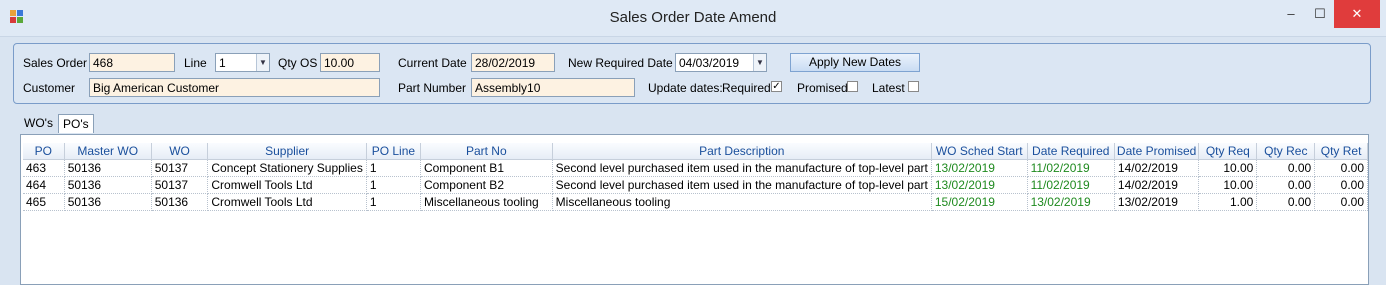 The width and height of the screenshot is (1386, 285). Describe the element at coordinates (1228, 151) in the screenshot. I see `column-header: Qty Req` at that location.